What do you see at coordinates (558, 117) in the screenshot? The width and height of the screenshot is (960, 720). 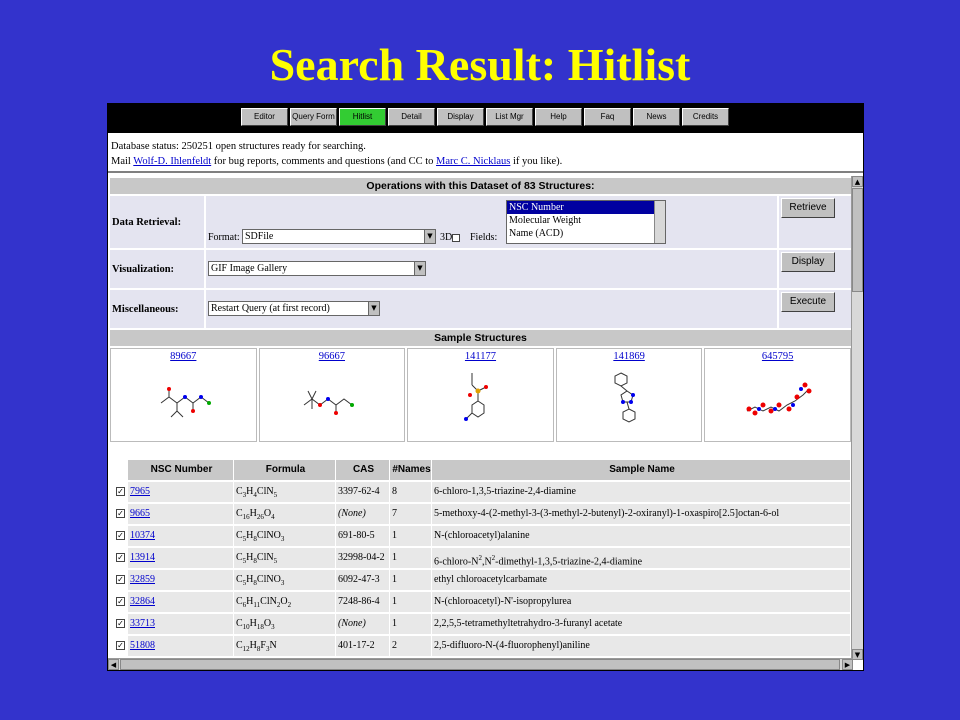 I see `nav-help-button: Help` at bounding box center [558, 117].